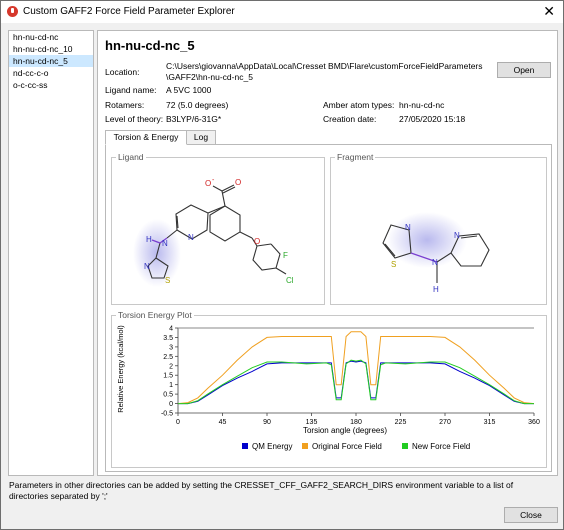 The image size is (564, 530). Describe the element at coordinates (125, 105) in the screenshot. I see `rotamers-label: Rotamers:` at that location.